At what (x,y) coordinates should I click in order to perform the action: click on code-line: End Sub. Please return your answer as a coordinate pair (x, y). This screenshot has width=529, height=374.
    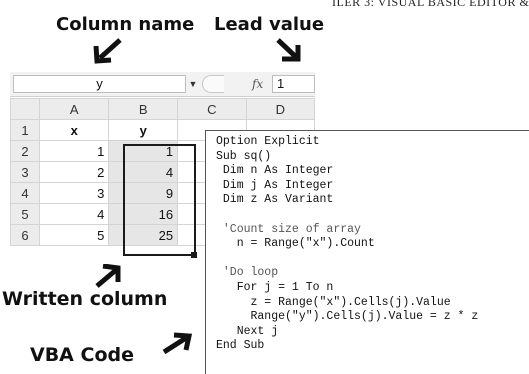
    Looking at the image, I should click on (240, 346).